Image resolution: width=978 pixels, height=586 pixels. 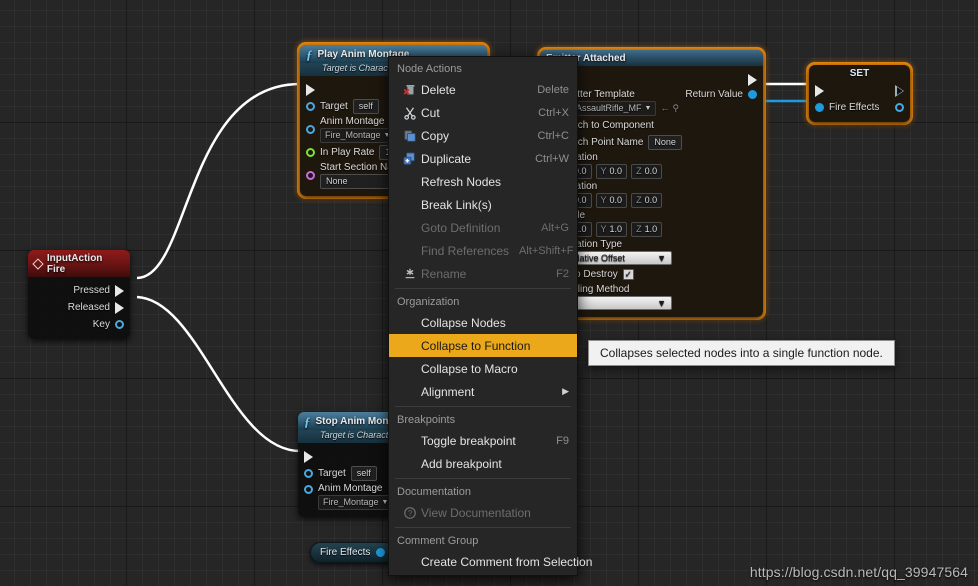 What do you see at coordinates (483, 250) in the screenshot?
I see `menu-item-find-references: Find References Alt+Shift+F` at bounding box center [483, 250].